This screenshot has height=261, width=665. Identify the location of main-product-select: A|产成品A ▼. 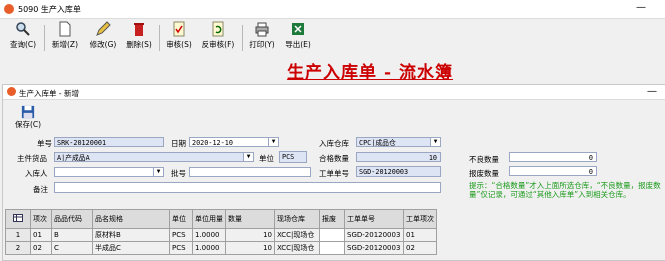
(154, 157).